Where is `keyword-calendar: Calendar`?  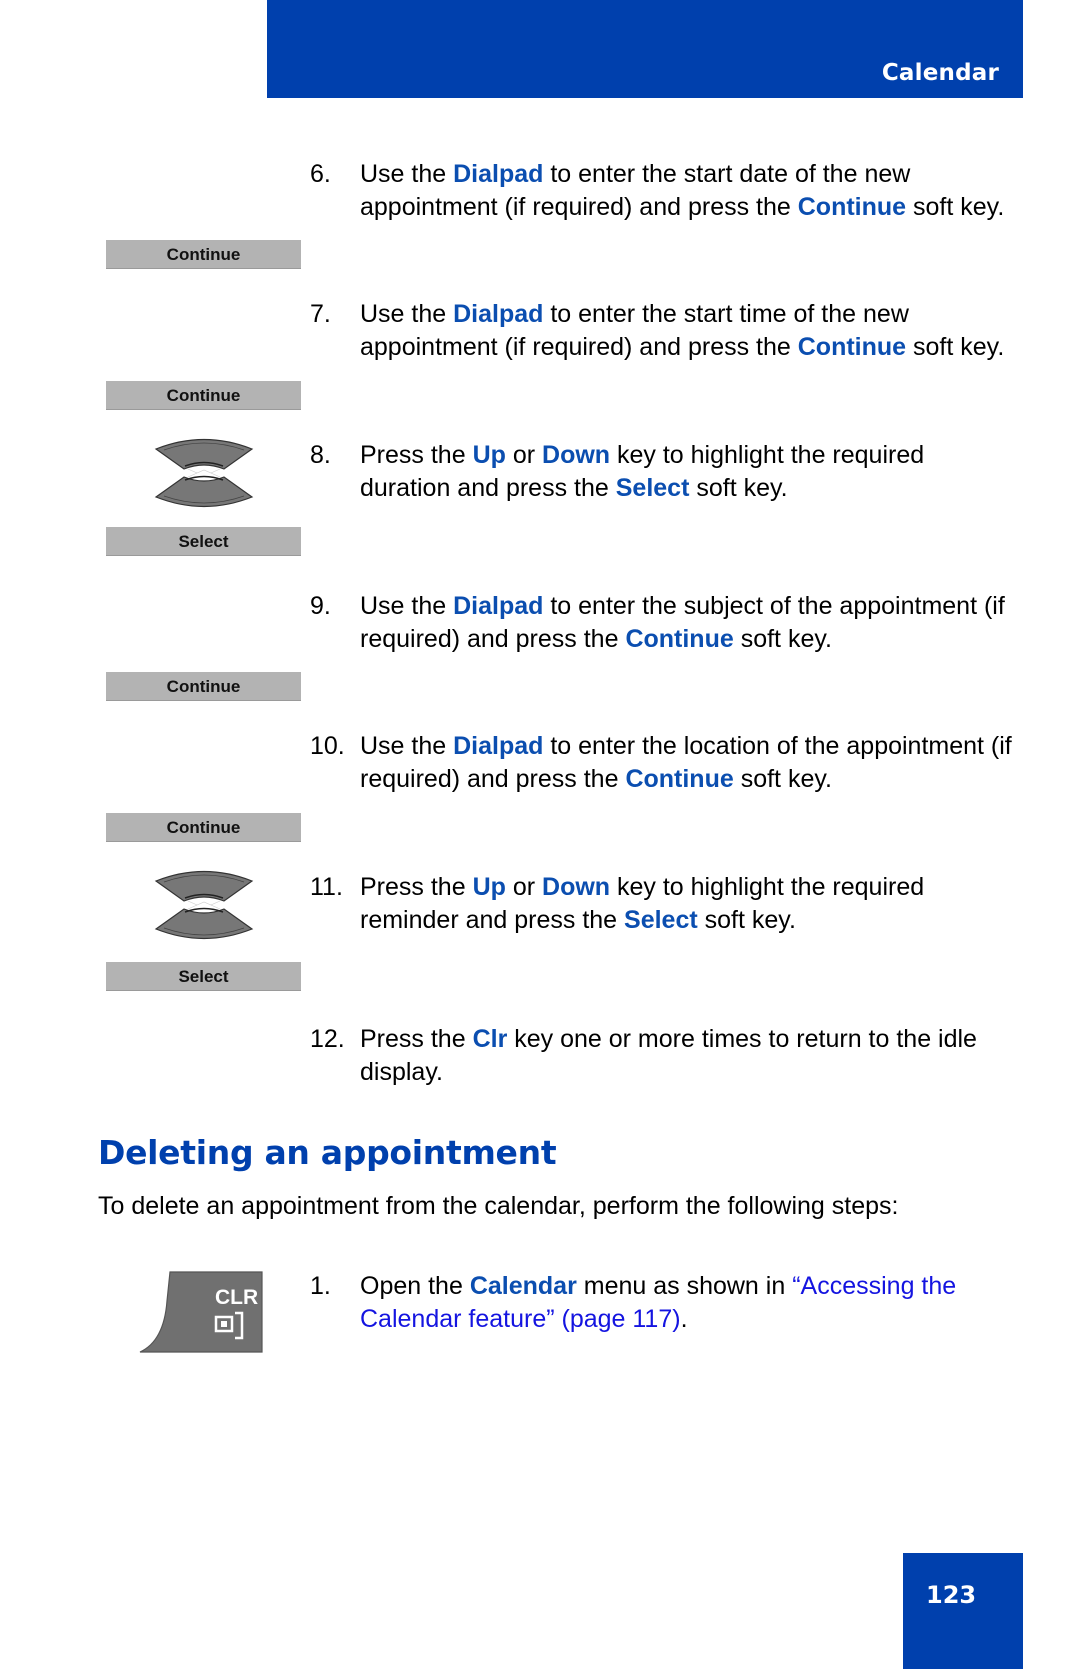 keyword-calendar: Calendar is located at coordinates (523, 1286).